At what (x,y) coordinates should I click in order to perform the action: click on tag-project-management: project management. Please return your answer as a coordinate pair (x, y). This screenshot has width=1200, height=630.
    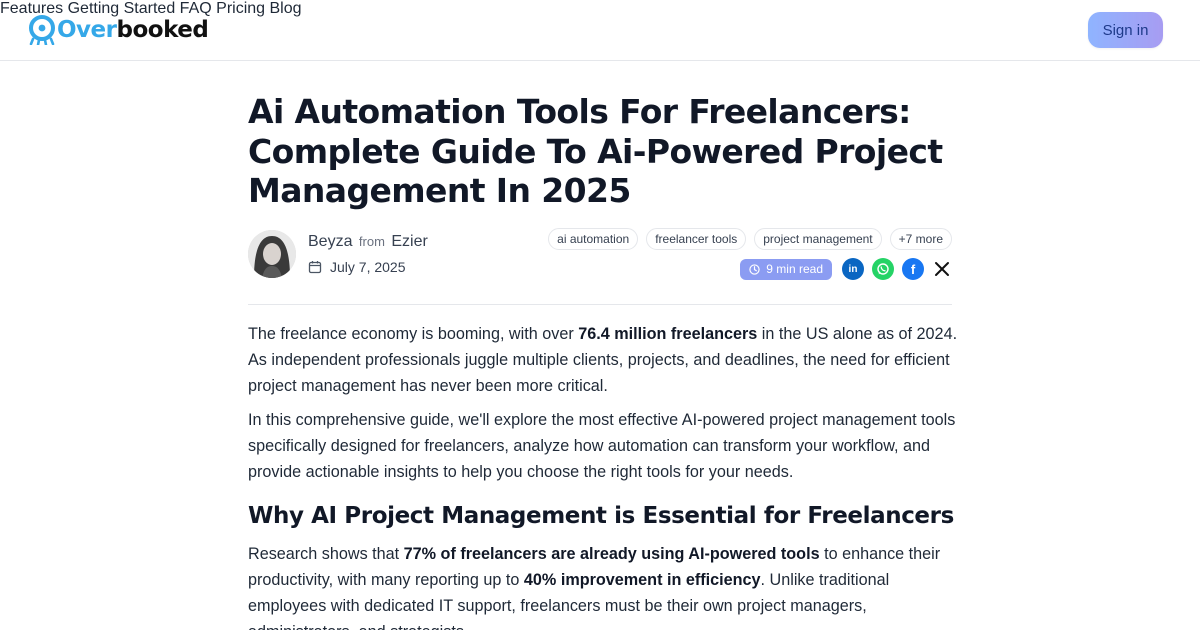
    Looking at the image, I should click on (818, 239).